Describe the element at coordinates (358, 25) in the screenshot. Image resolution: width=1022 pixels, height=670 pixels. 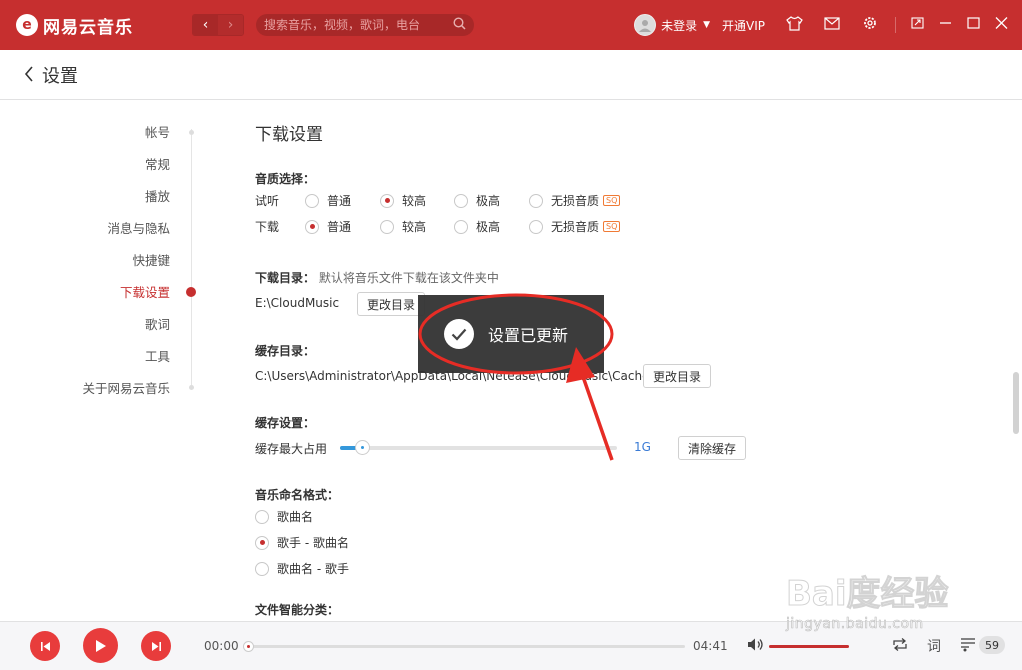
I see `search-input` at that location.